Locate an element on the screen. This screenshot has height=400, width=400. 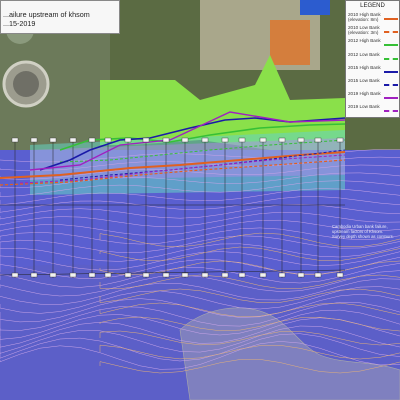
legend-item: 2012 High Bank is located at coordinates (373, 45).